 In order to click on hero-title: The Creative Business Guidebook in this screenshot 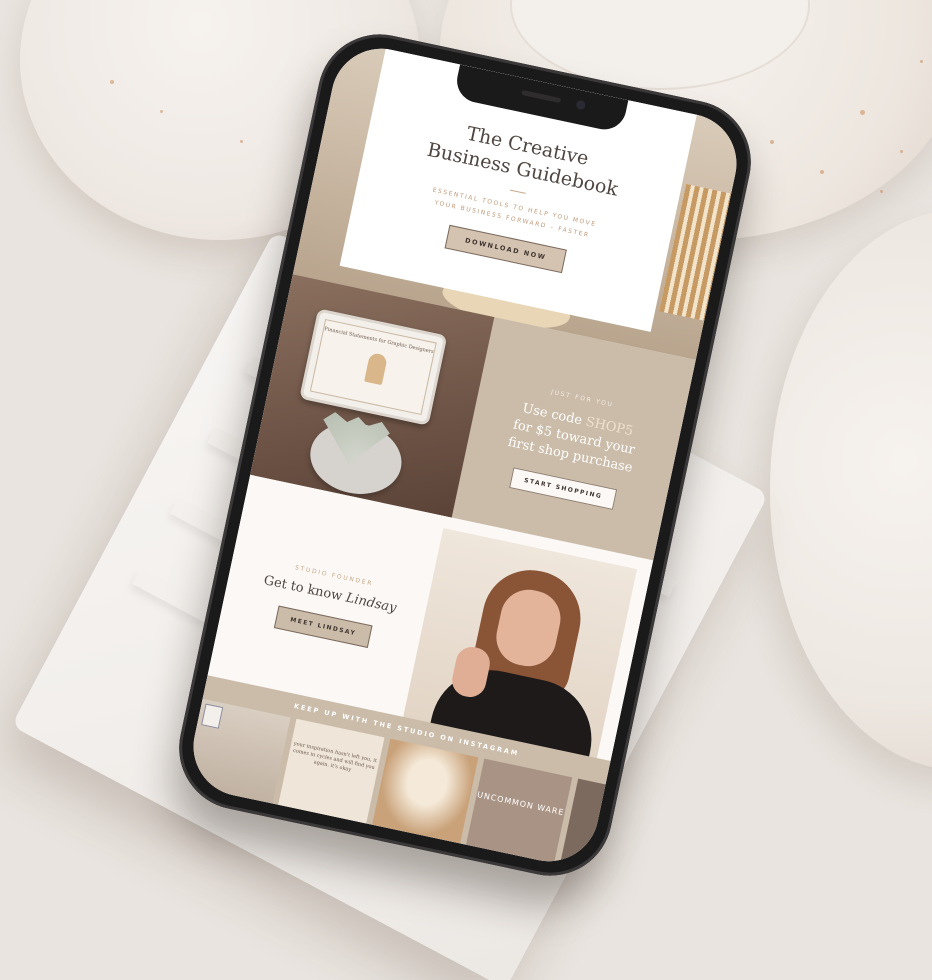, I will do `click(522, 161)`.